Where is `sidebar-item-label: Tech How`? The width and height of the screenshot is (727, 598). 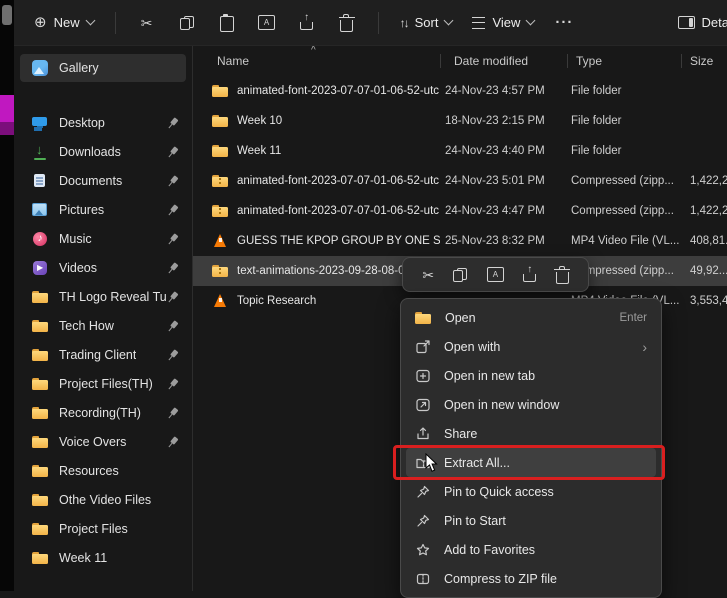 sidebar-item-label: Tech How is located at coordinates (86, 326).